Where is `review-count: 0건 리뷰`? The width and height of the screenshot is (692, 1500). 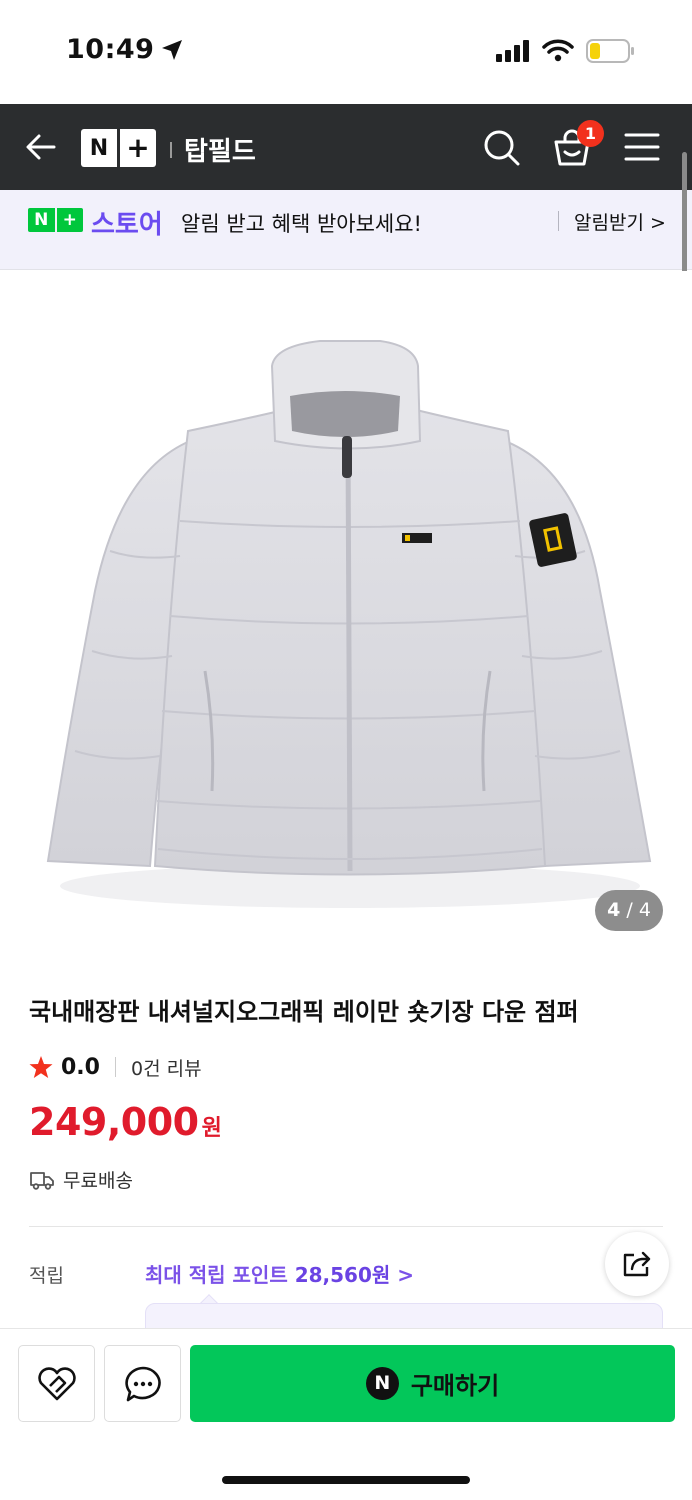 review-count: 0건 리뷰 is located at coordinates (166, 1067).